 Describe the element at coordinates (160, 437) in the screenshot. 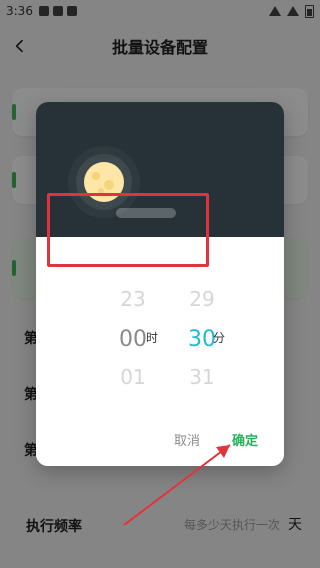

I see `dialog-actions: 取消 确定` at that location.